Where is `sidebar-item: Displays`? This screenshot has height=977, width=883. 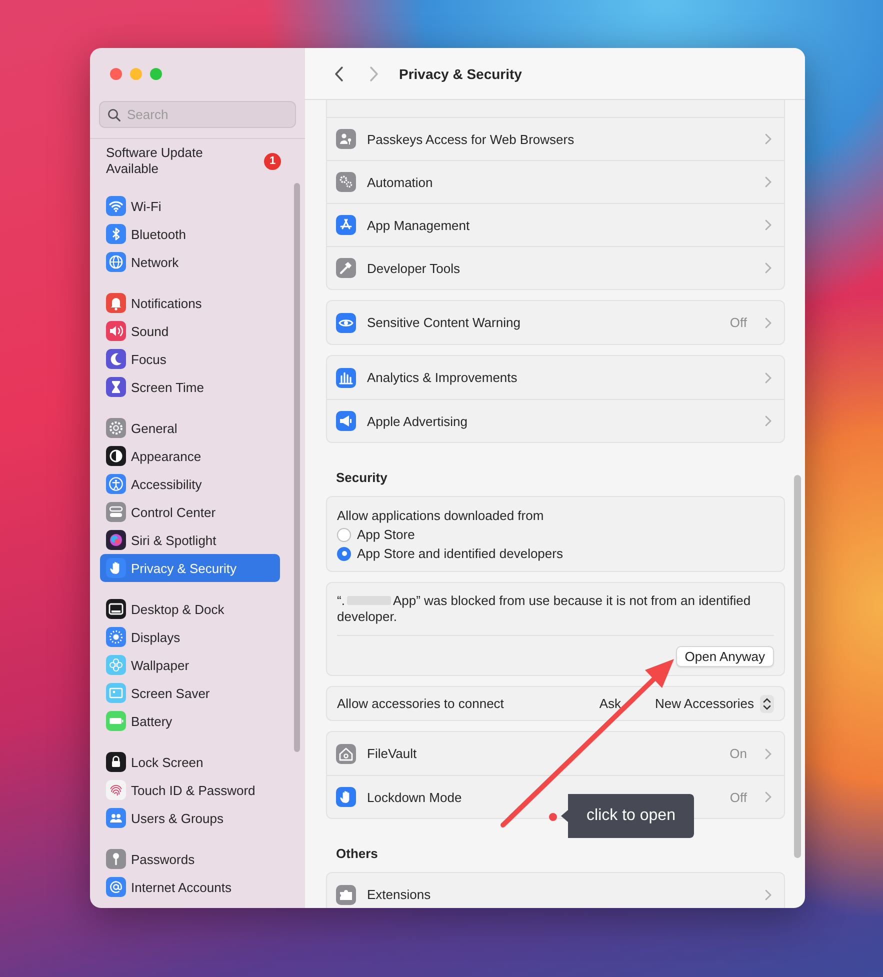 sidebar-item: Displays is located at coordinates (190, 637).